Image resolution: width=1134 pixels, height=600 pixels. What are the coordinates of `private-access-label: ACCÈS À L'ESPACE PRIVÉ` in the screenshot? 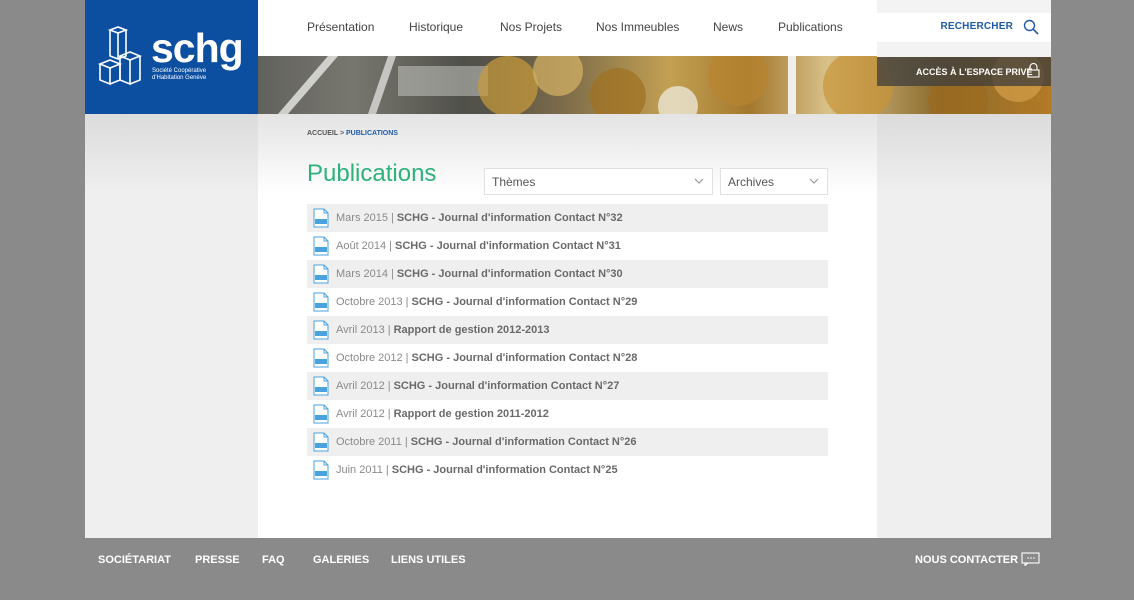 It's located at (974, 72).